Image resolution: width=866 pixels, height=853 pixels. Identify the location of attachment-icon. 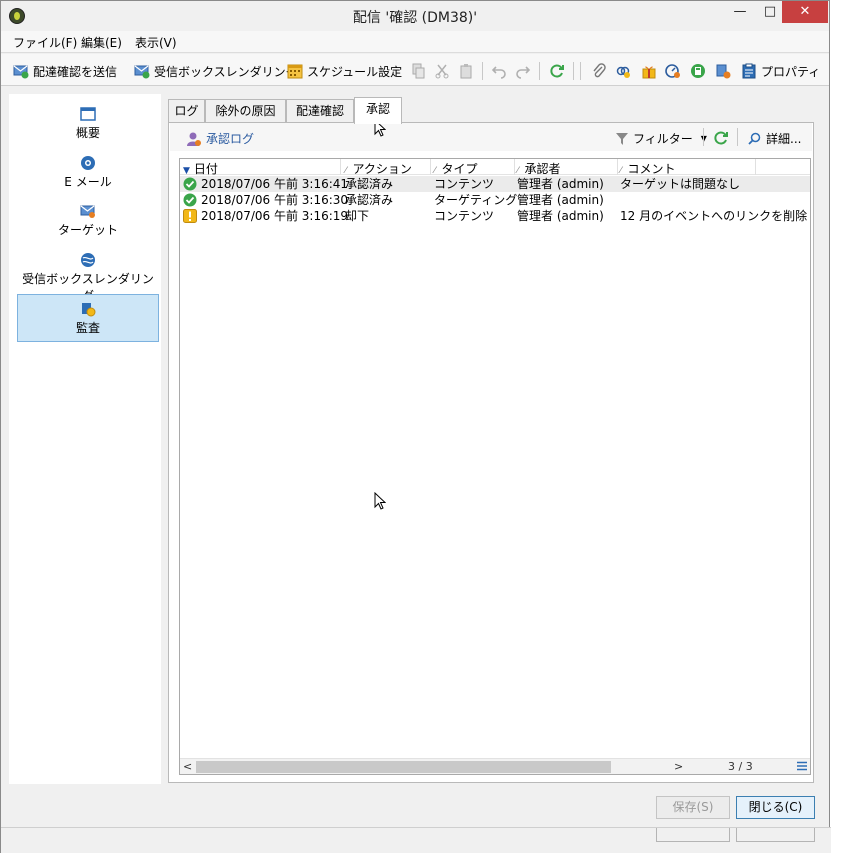
(599, 71).